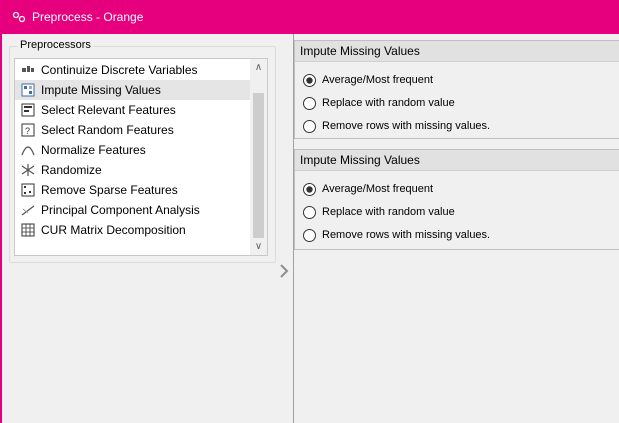 The width and height of the screenshot is (619, 423). I want to click on preprocessor-item-remove-sparse: Remove Sparse Features, so click(133, 190).